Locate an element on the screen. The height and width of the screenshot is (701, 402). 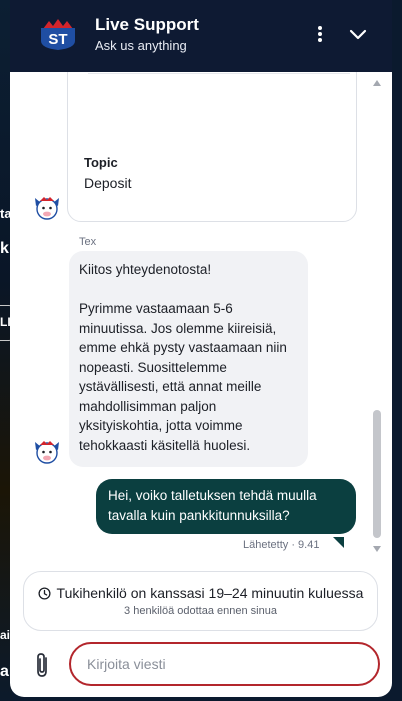
agent-name: Tex is located at coordinates (88, 242).